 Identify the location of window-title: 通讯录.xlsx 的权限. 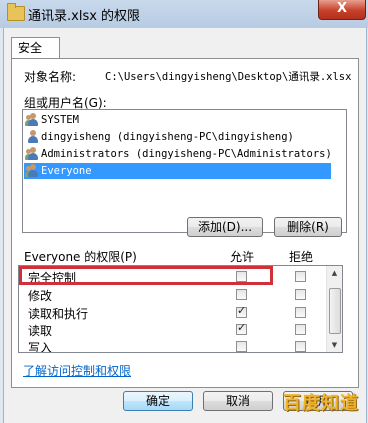
(84, 16).